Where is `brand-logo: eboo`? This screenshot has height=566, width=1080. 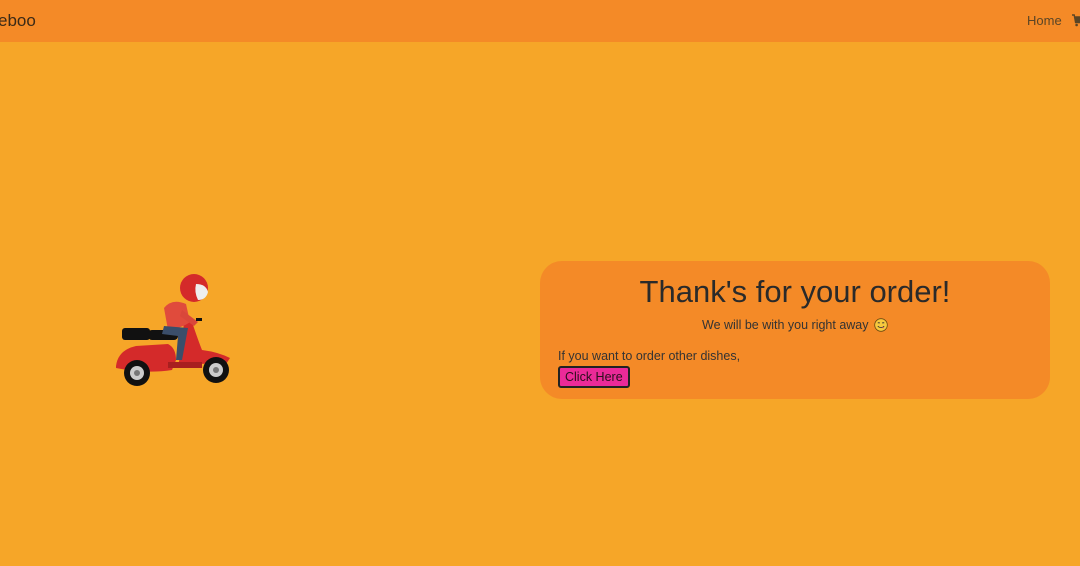 brand-logo: eboo is located at coordinates (18, 21).